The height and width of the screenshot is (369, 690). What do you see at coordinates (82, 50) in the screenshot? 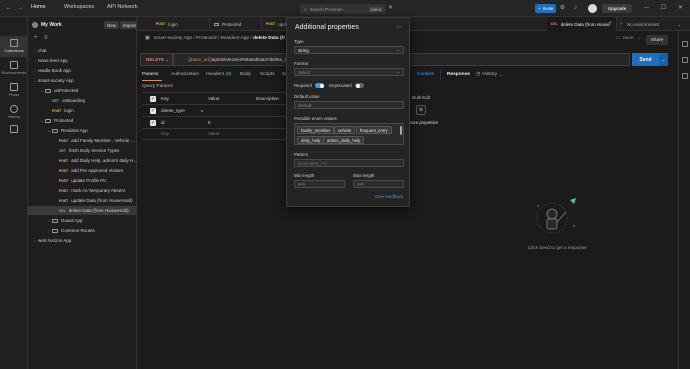
I see `sidebar-item: › chat` at bounding box center [82, 50].